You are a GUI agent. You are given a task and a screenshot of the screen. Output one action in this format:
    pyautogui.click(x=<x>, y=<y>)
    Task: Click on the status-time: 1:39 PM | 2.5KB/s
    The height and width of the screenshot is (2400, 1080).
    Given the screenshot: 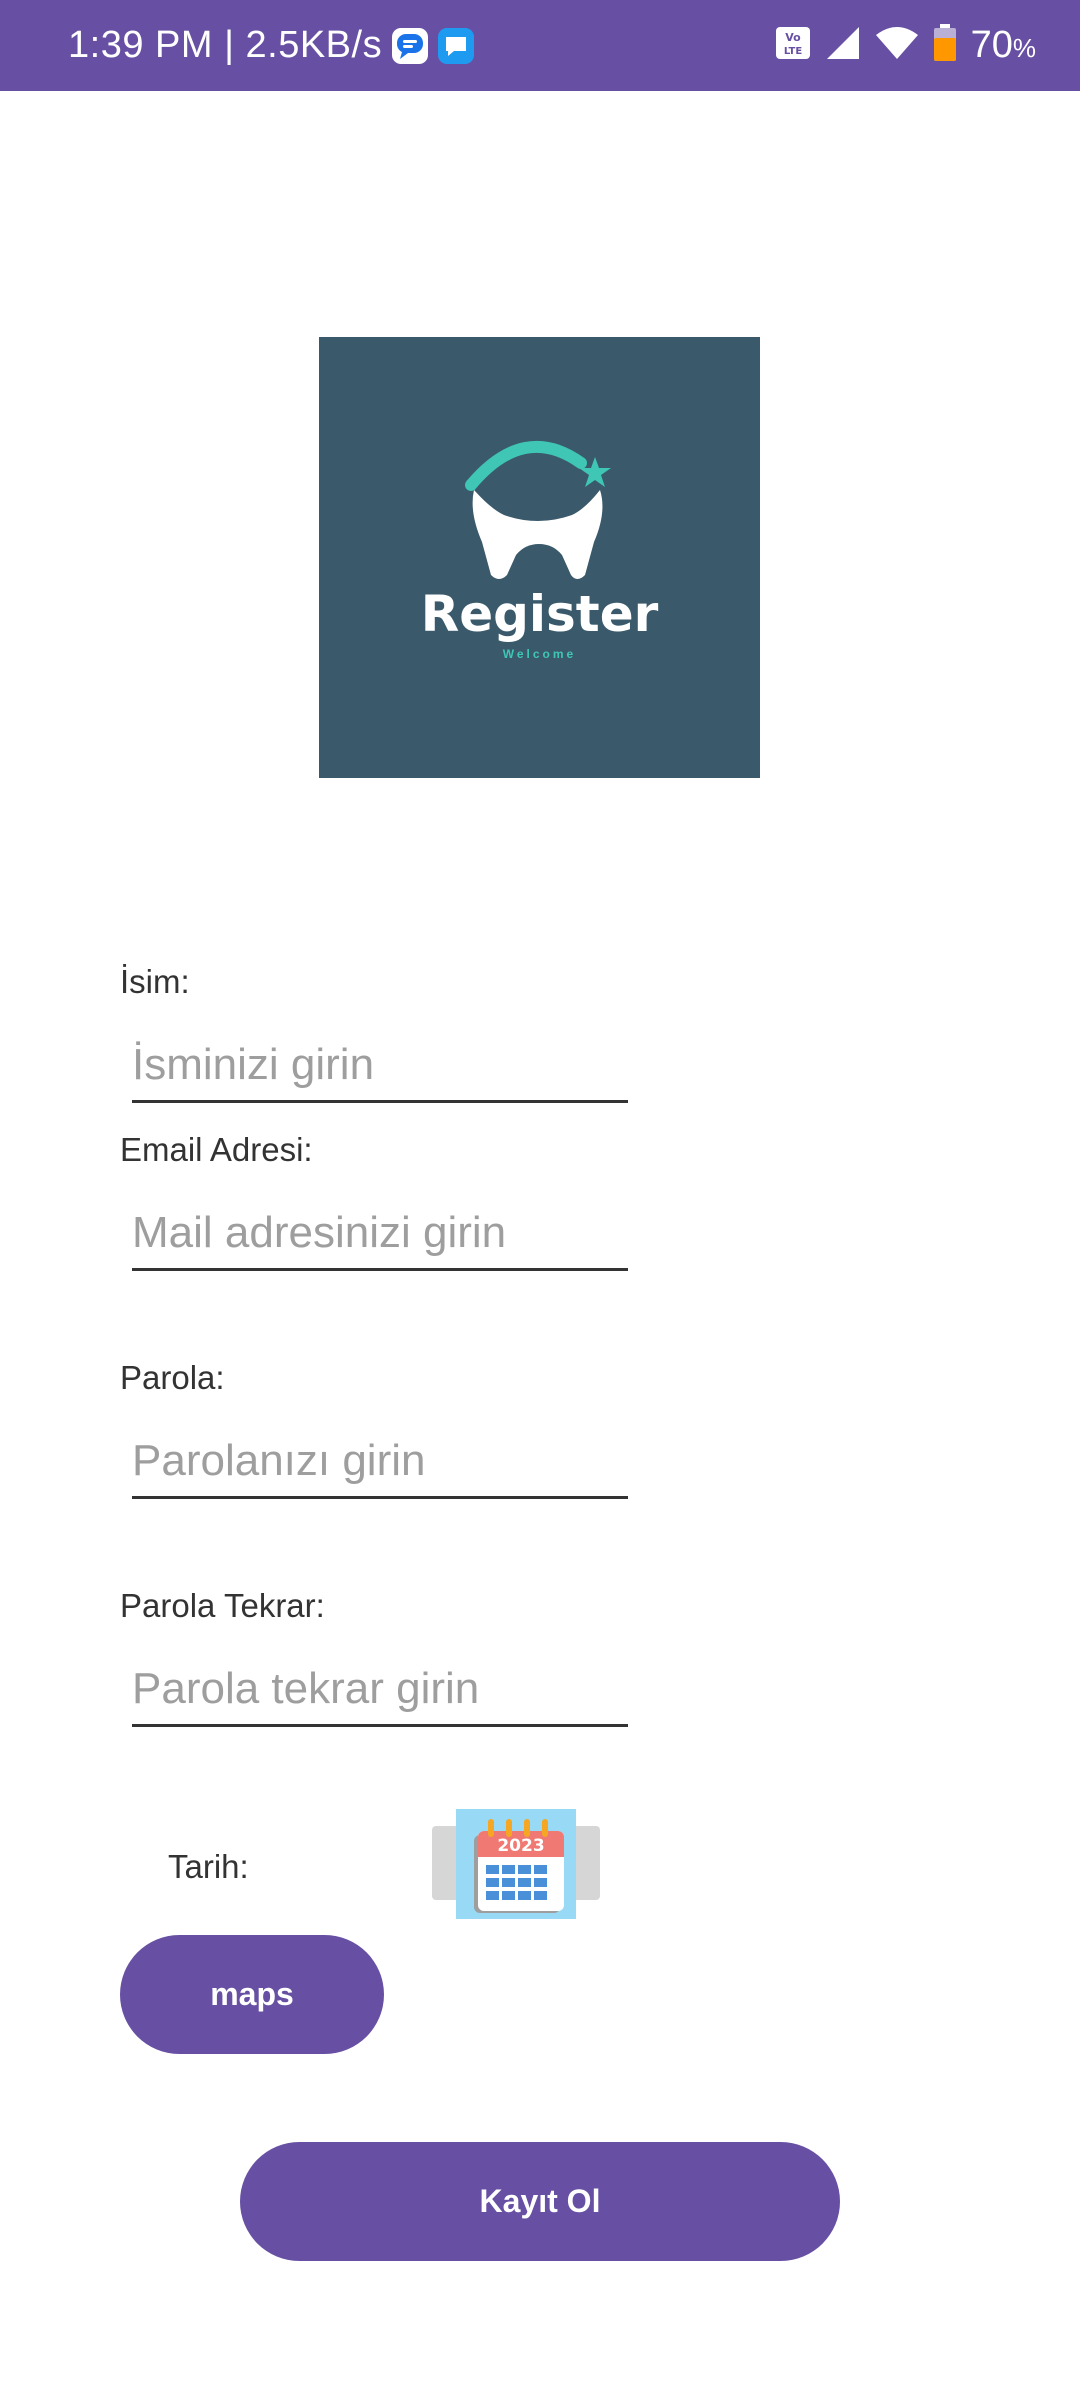 What is the action you would take?
    pyautogui.click(x=225, y=45)
    